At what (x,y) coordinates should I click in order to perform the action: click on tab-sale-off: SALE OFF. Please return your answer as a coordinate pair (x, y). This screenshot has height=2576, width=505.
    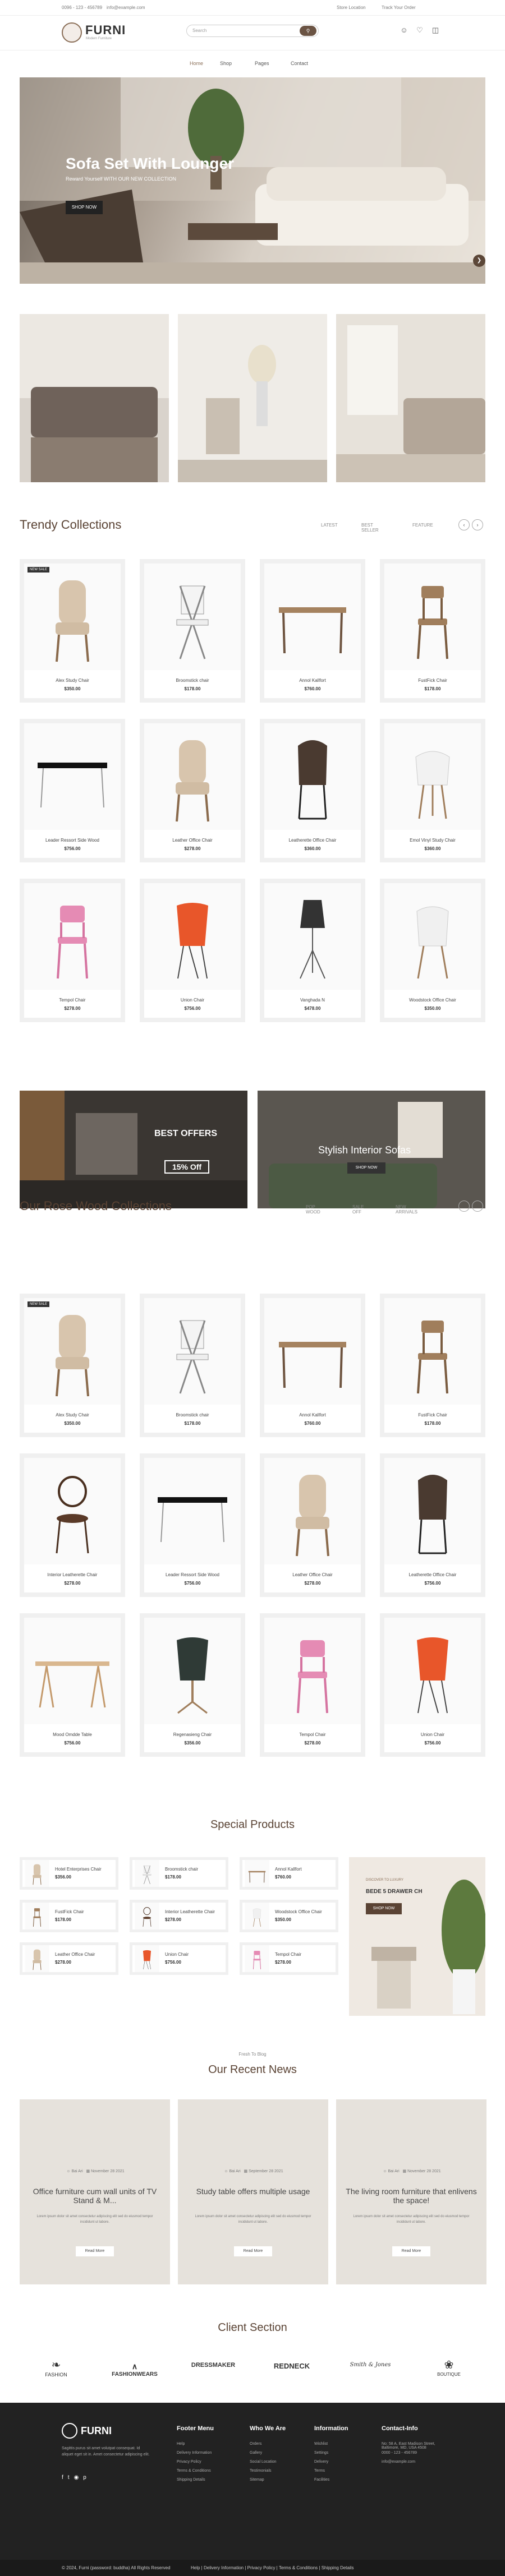
    Looking at the image, I should click on (358, 1209).